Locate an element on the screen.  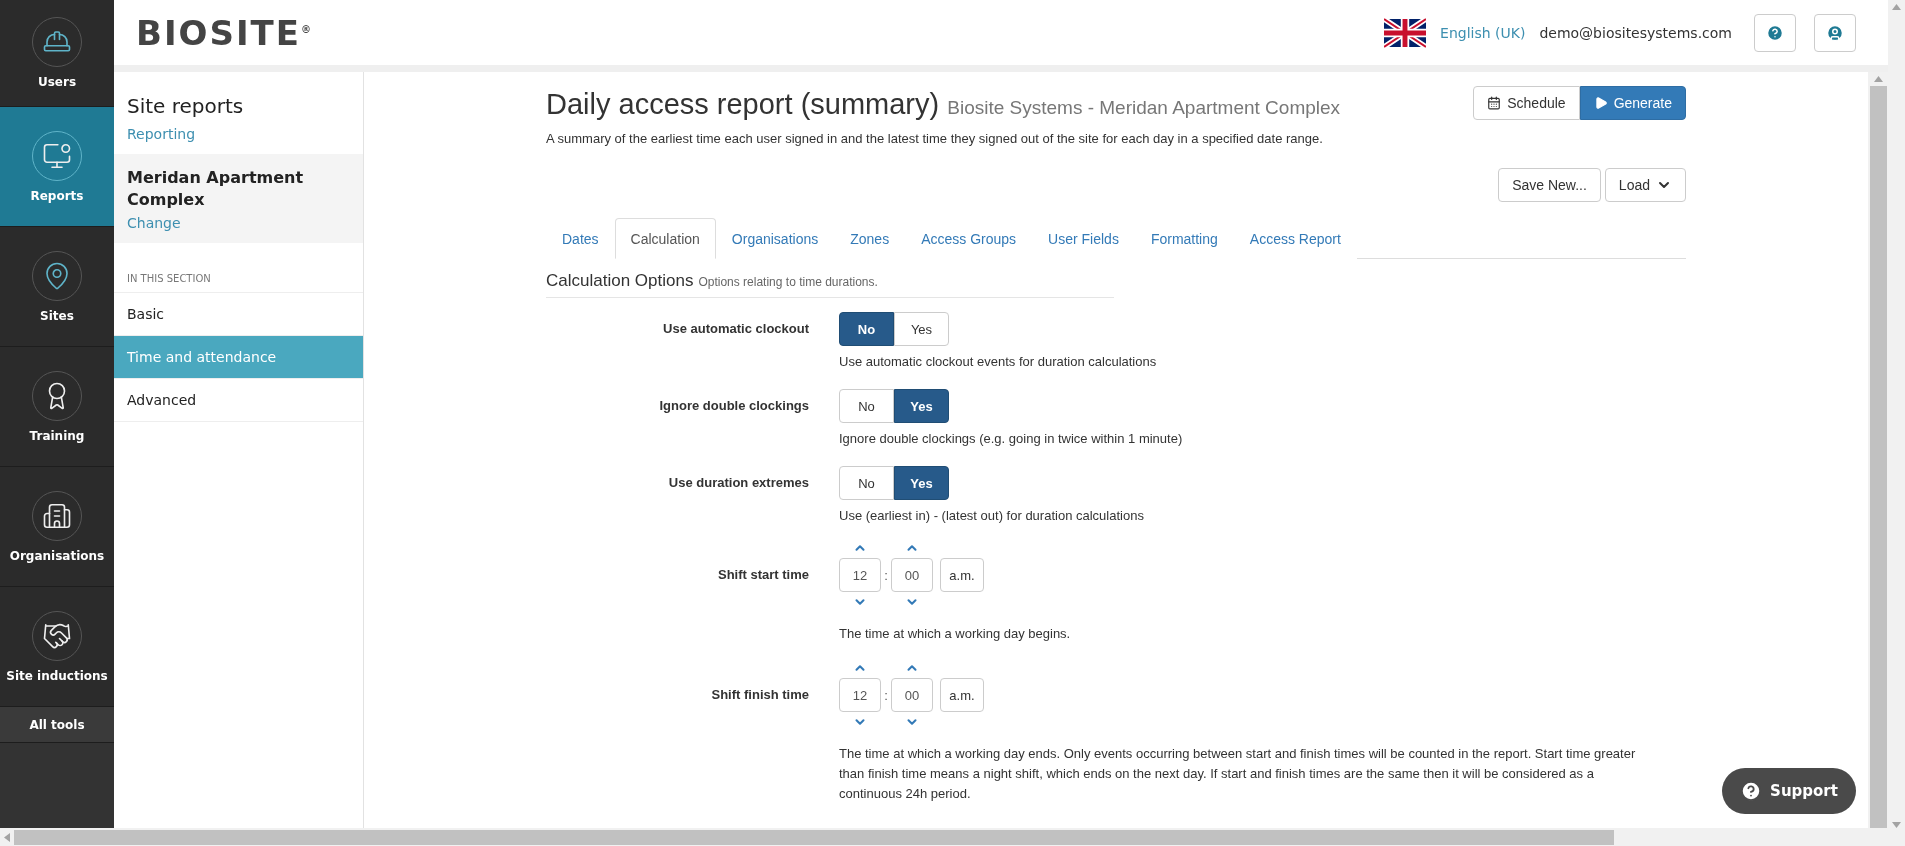
section-hint: Options relating to time durations. is located at coordinates (788, 282).